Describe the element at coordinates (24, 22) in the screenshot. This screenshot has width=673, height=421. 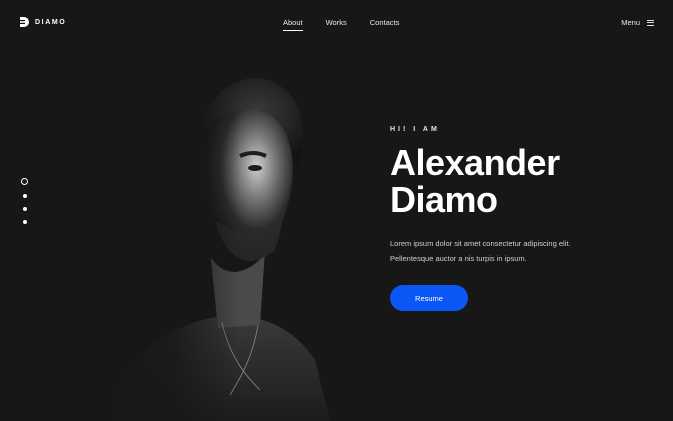
I see `logo-mark-icon` at that location.